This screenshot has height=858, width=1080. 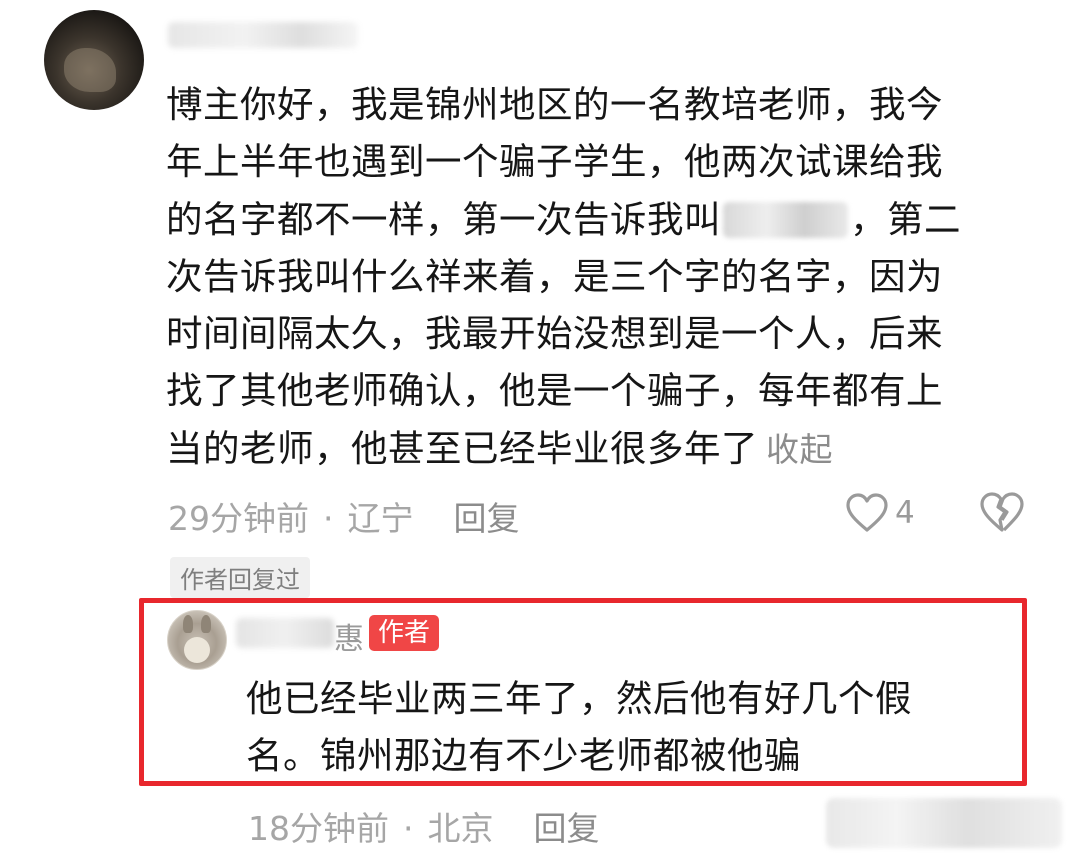 I want to click on reply-to-reply-button: 回复, so click(x=567, y=828).